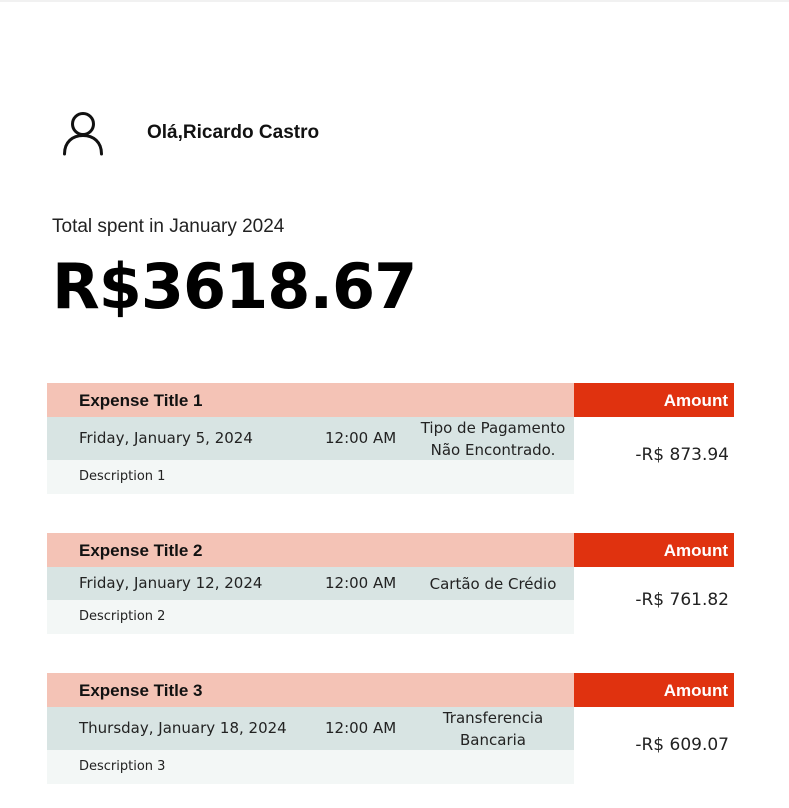 The image size is (789, 808). I want to click on expense-title-bar: Expense Title 1, so click(310, 400).